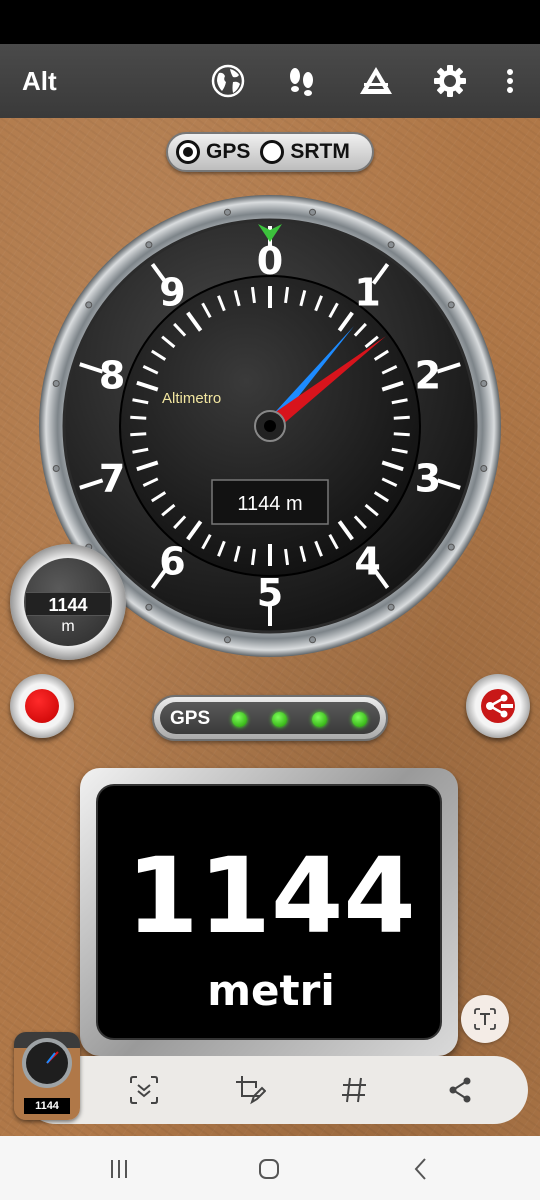 The height and width of the screenshot is (1200, 540). I want to click on dial-number: 3, so click(428, 478).